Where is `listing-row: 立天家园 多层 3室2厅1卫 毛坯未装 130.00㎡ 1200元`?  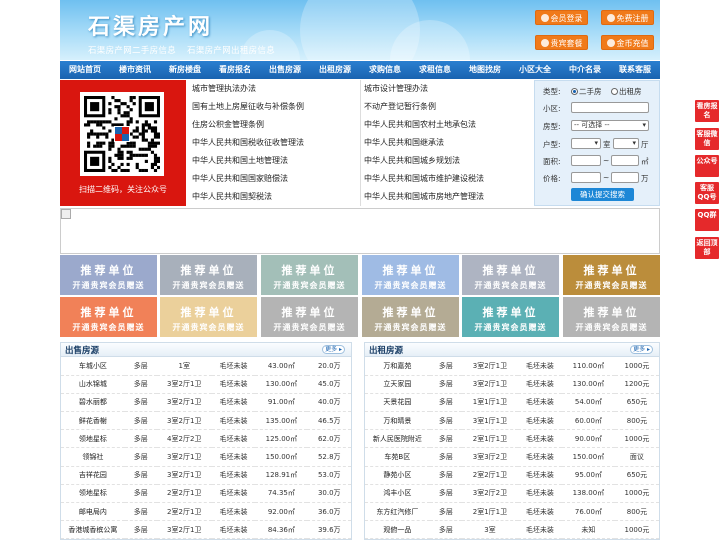
listing-row: 立天家园 多层 3室2厅1卫 毛坯未装 130.00㎡ 1200元 is located at coordinates (512, 384).